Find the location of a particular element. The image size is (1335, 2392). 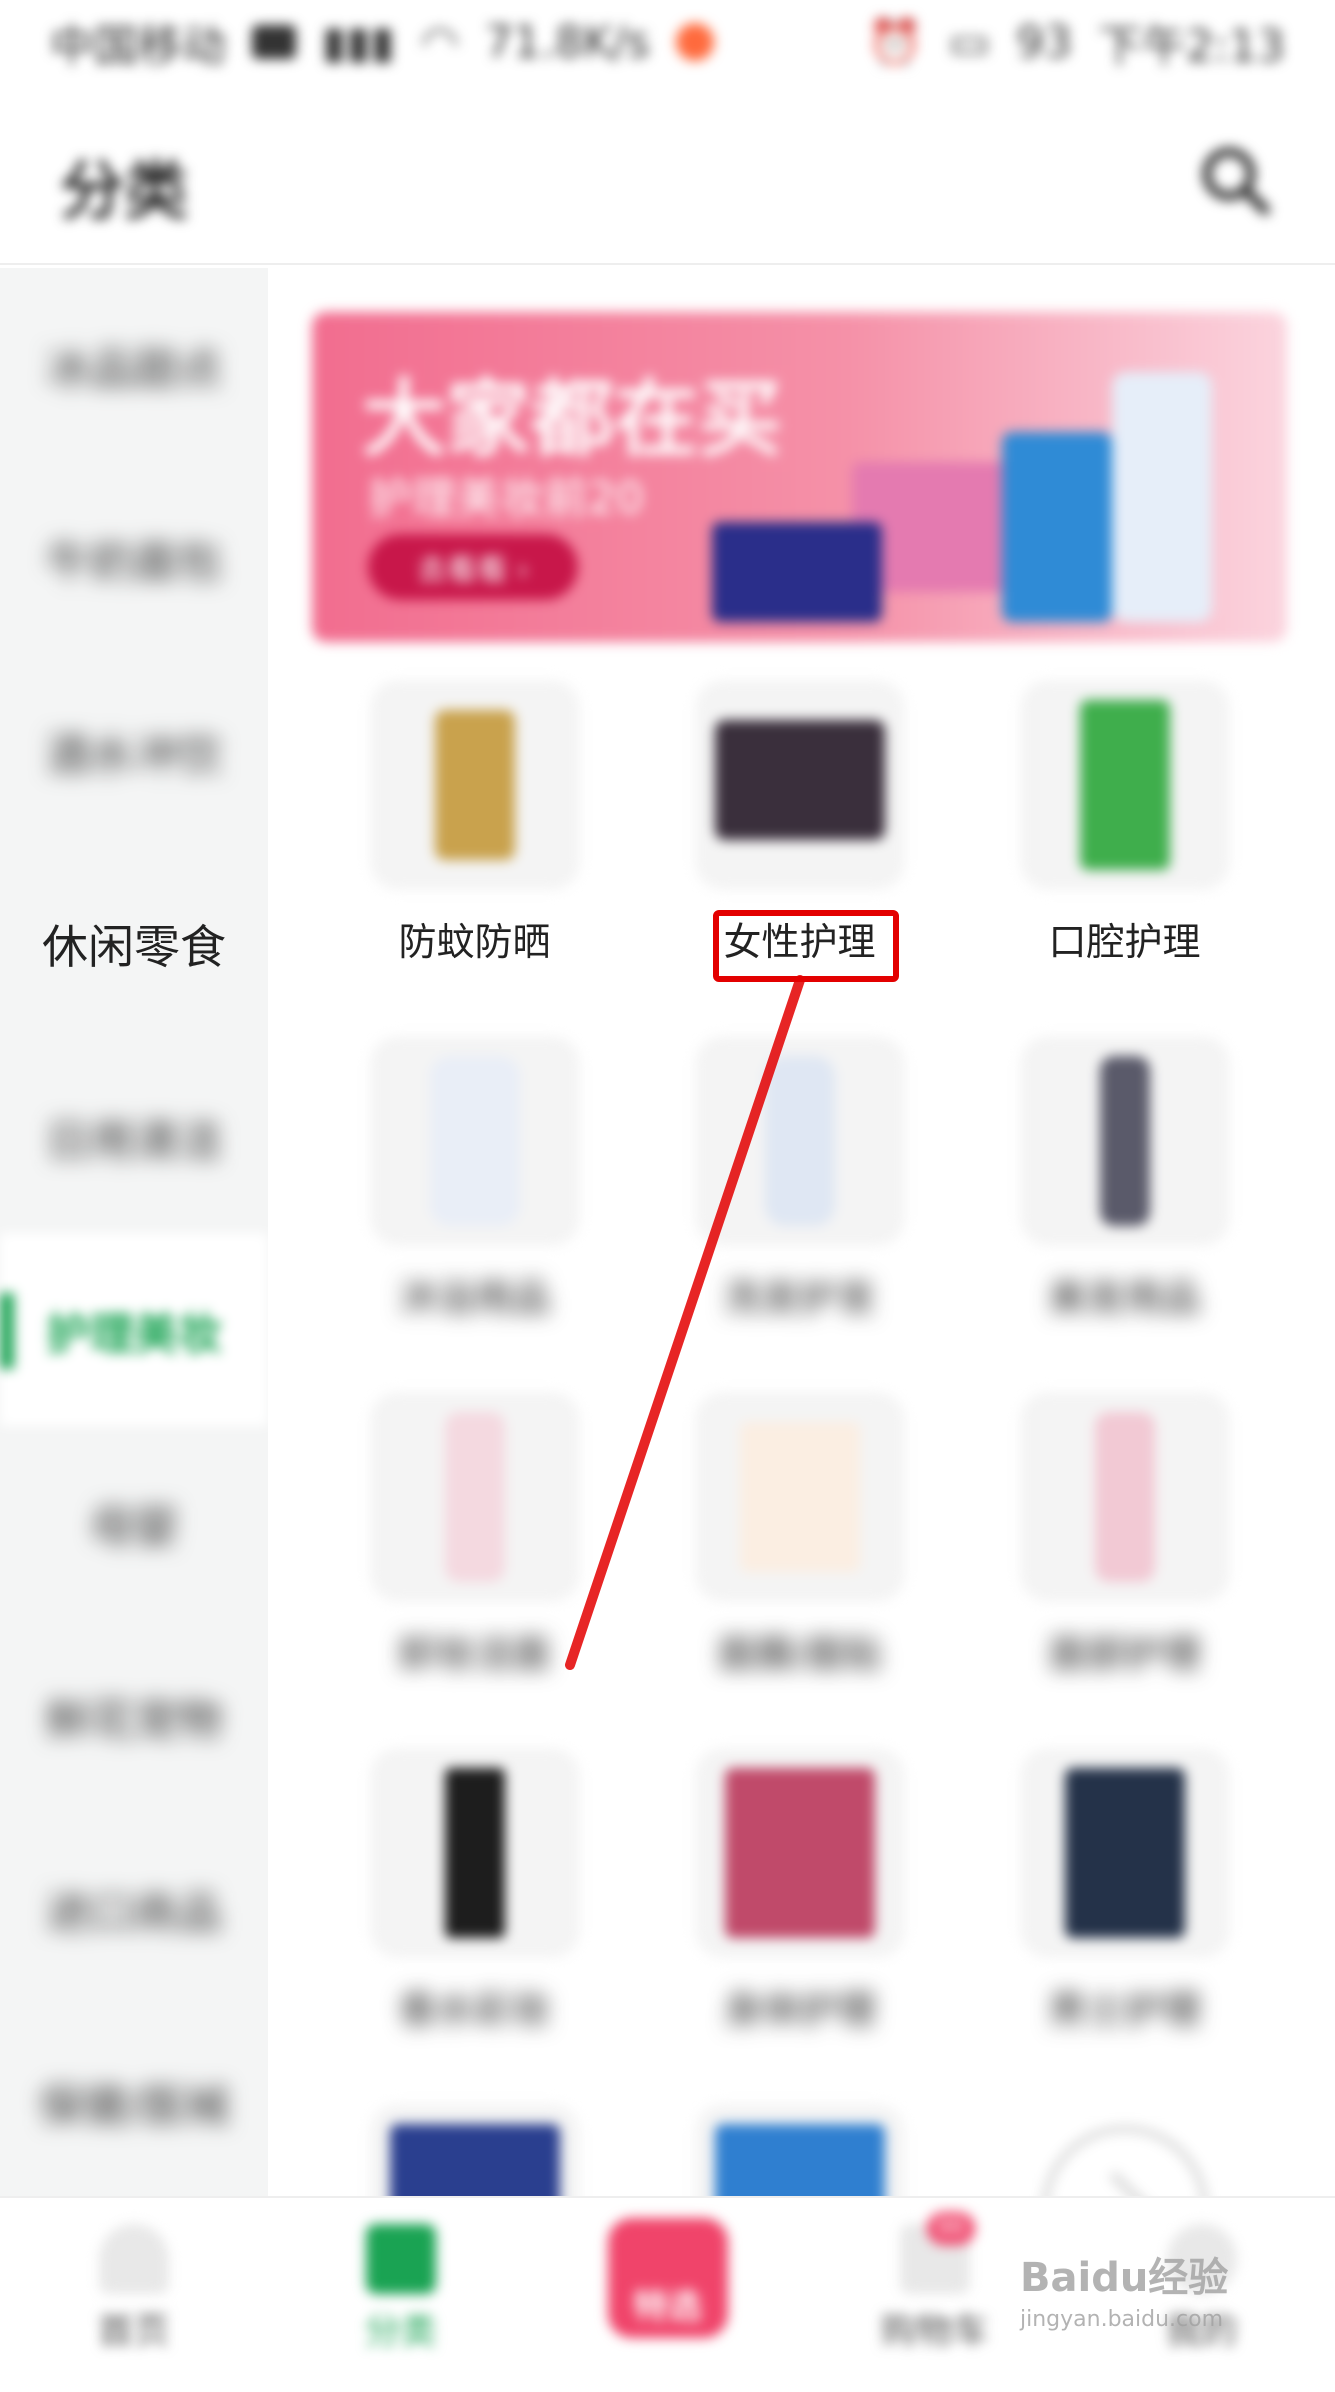

carrier-label: 中国移动 is located at coordinates (138, 46).